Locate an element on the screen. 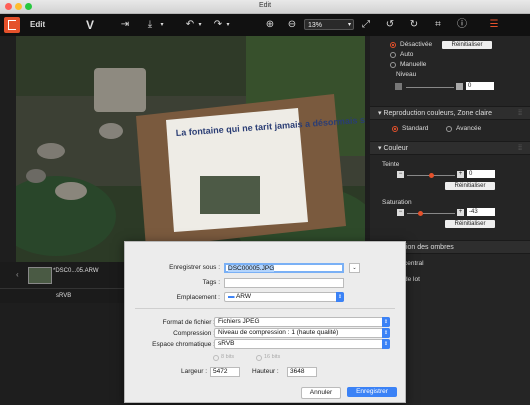  width-label: Largeur : is located at coordinates (194, 371).